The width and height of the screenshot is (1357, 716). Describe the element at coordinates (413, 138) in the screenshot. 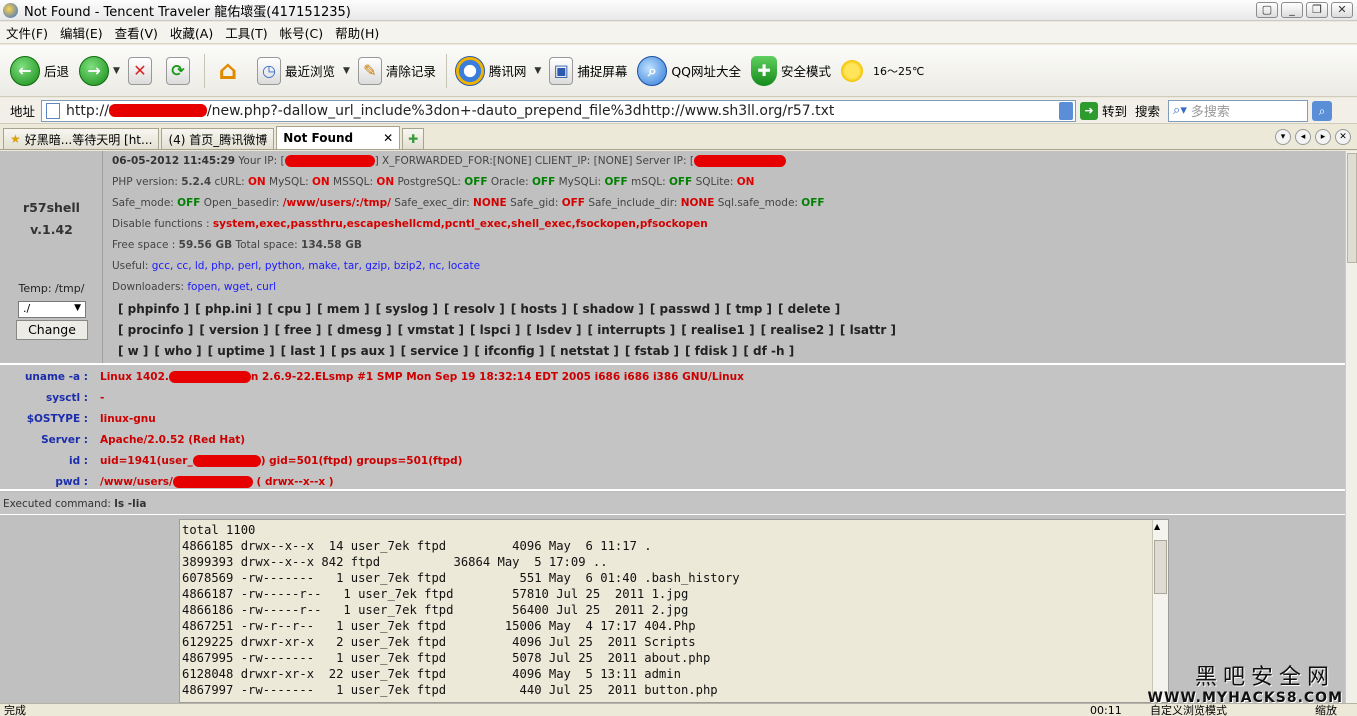

I see `new-tab-button: ✚` at that location.